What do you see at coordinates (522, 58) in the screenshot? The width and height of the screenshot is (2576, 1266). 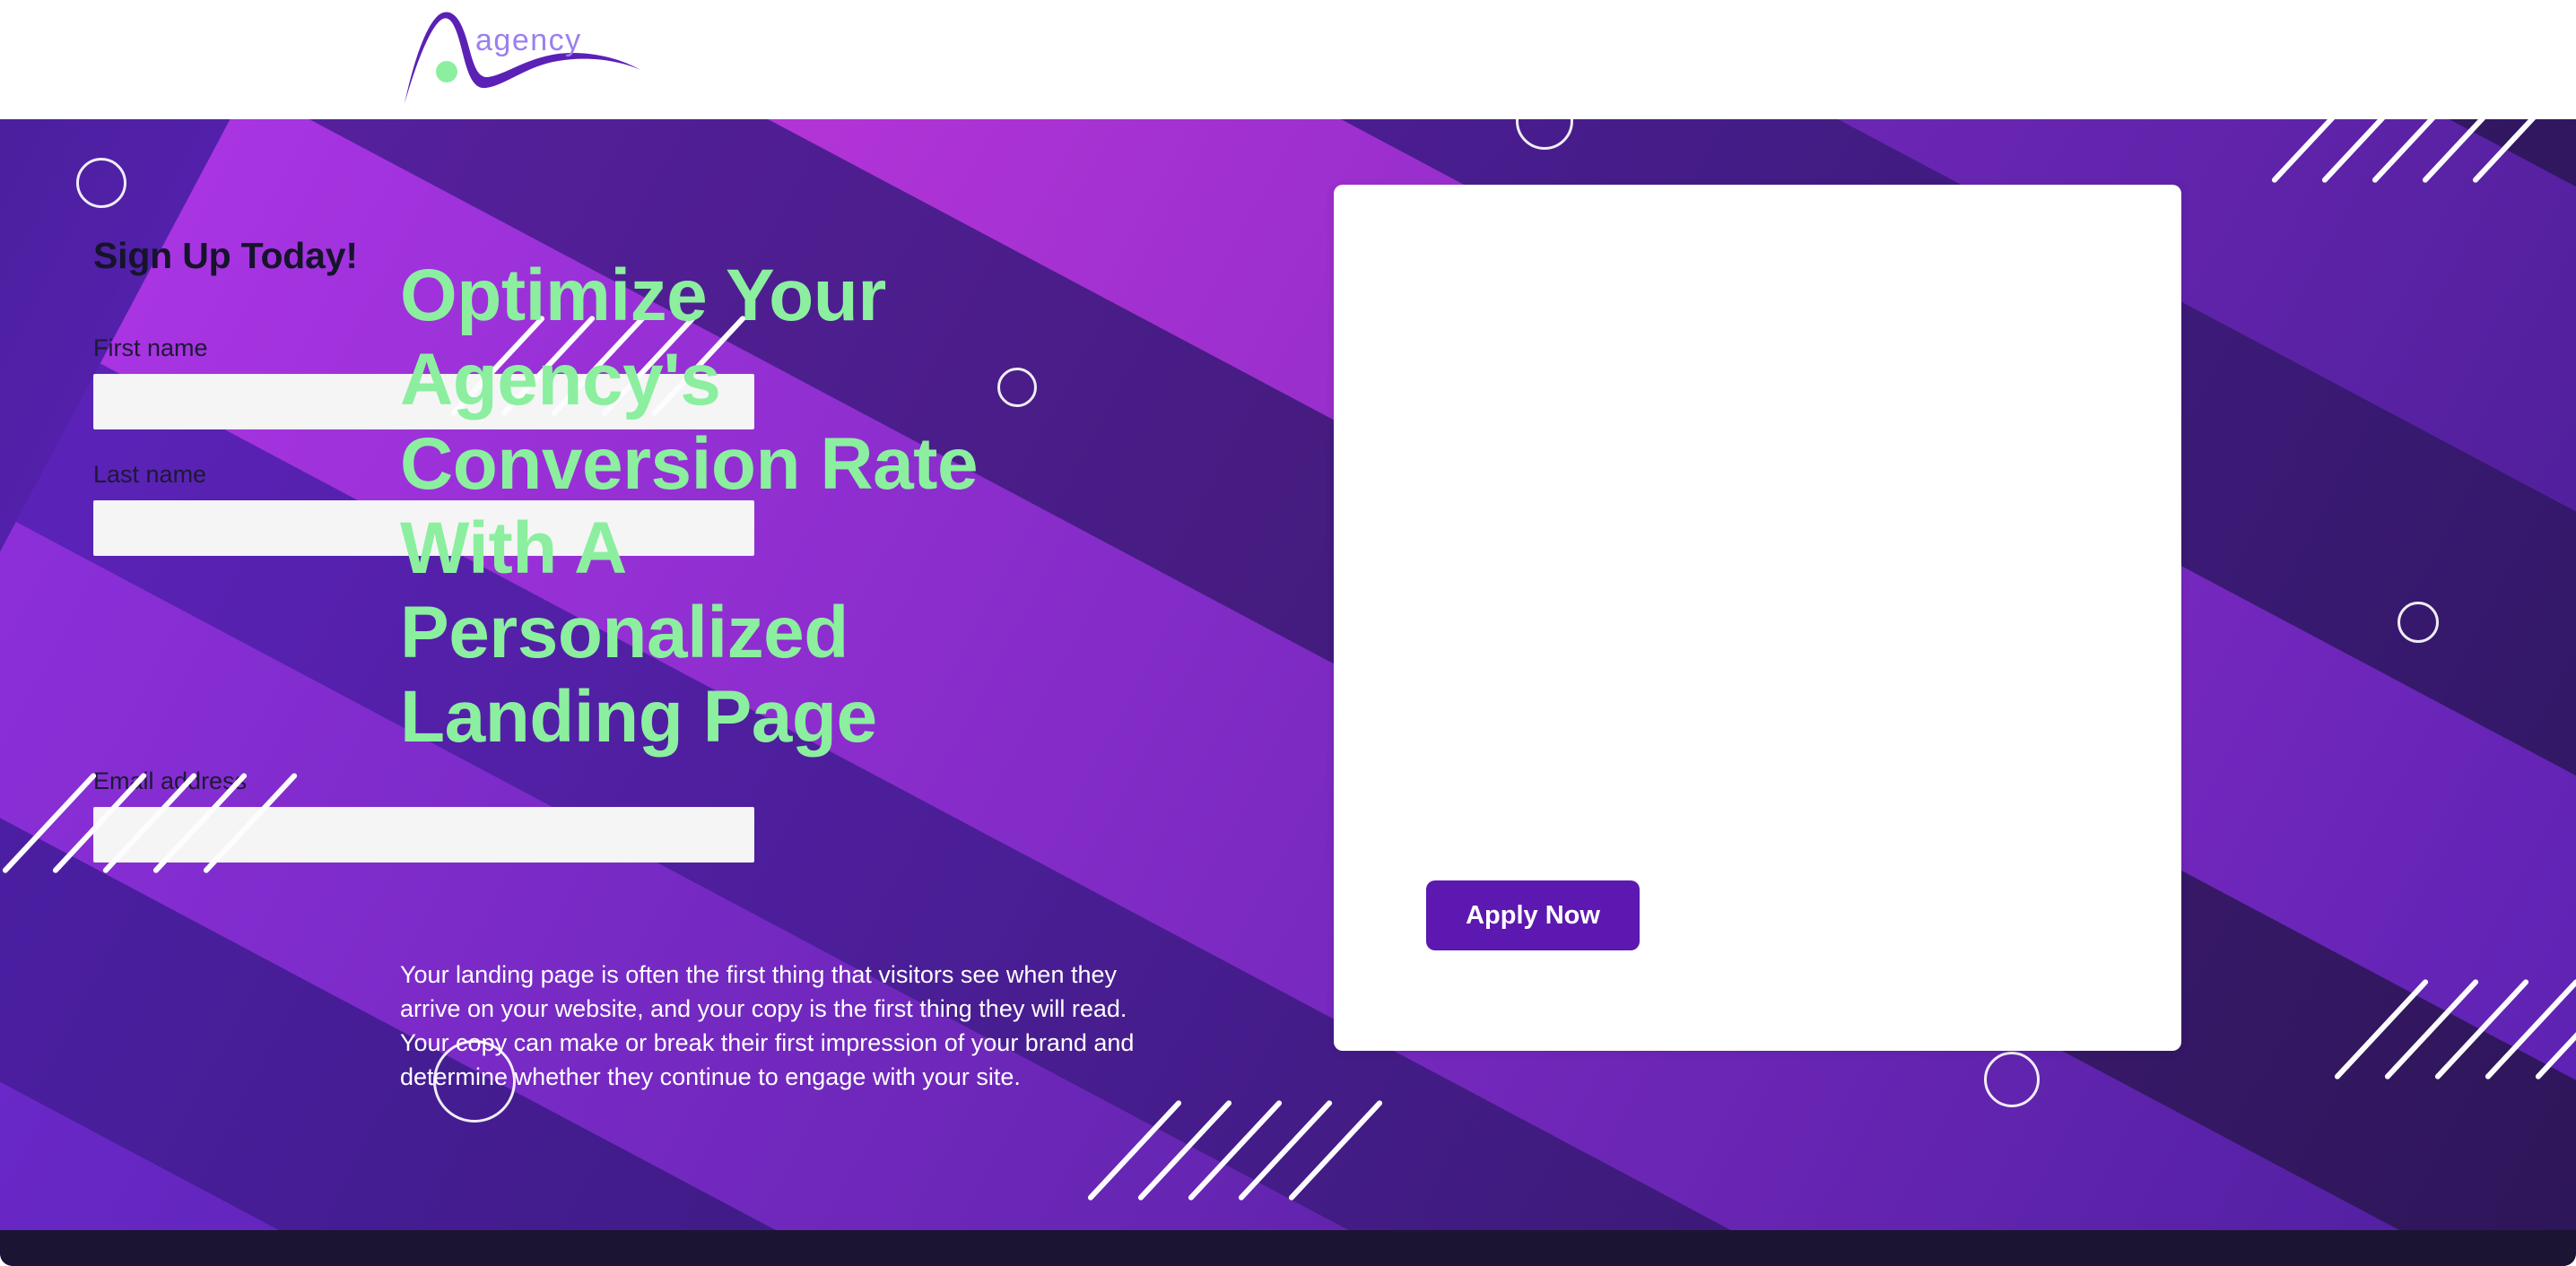 I see `agency-logo-mark: agency` at bounding box center [522, 58].